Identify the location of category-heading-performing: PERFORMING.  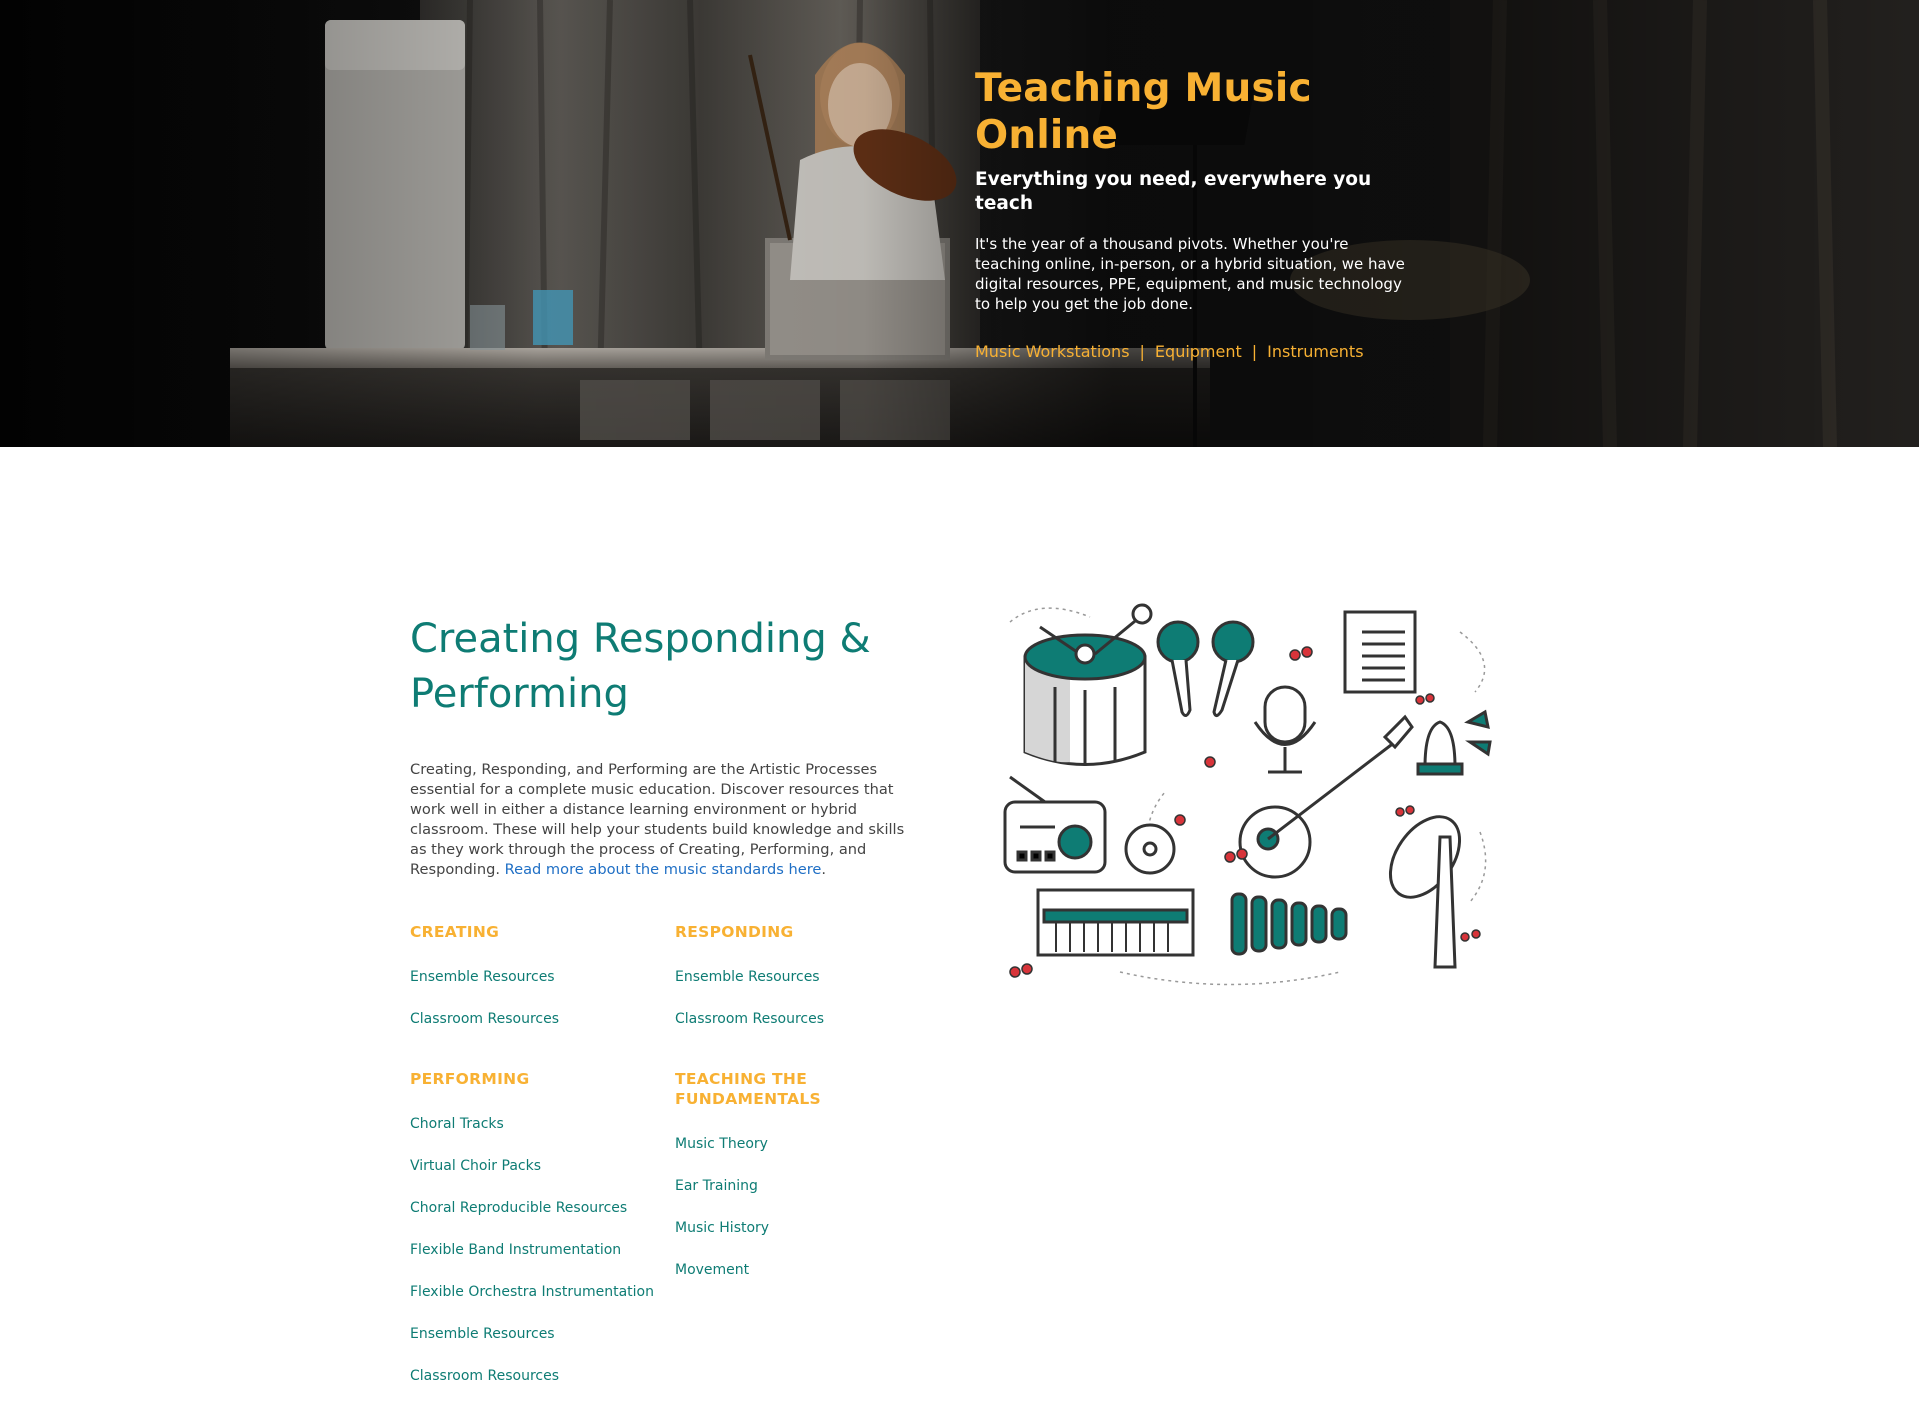
(470, 1079).